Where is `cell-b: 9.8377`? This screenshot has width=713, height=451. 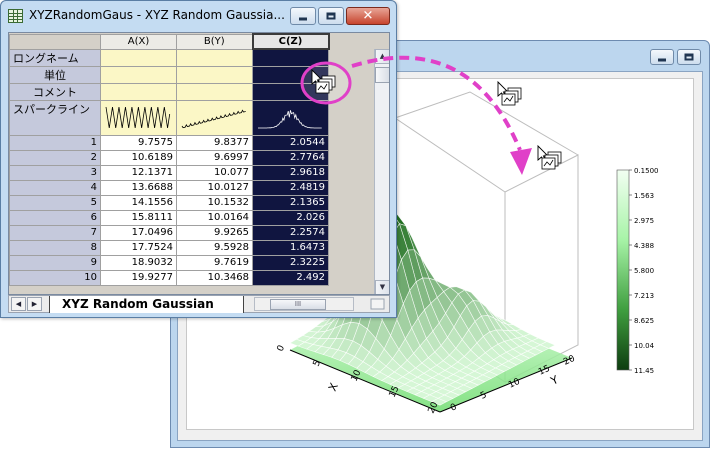
cell-b: 9.8377 is located at coordinates (214, 142).